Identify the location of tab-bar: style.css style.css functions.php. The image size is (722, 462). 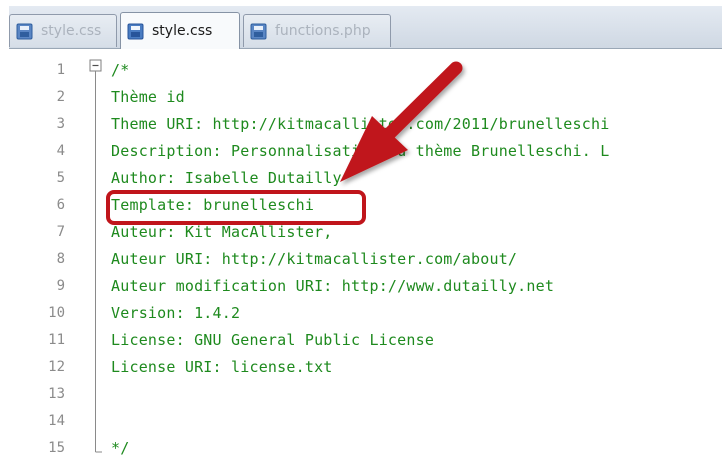
(365, 27).